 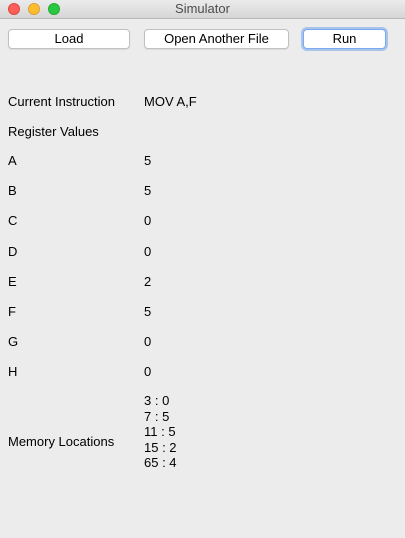 I want to click on register-name: F, so click(x=12, y=311).